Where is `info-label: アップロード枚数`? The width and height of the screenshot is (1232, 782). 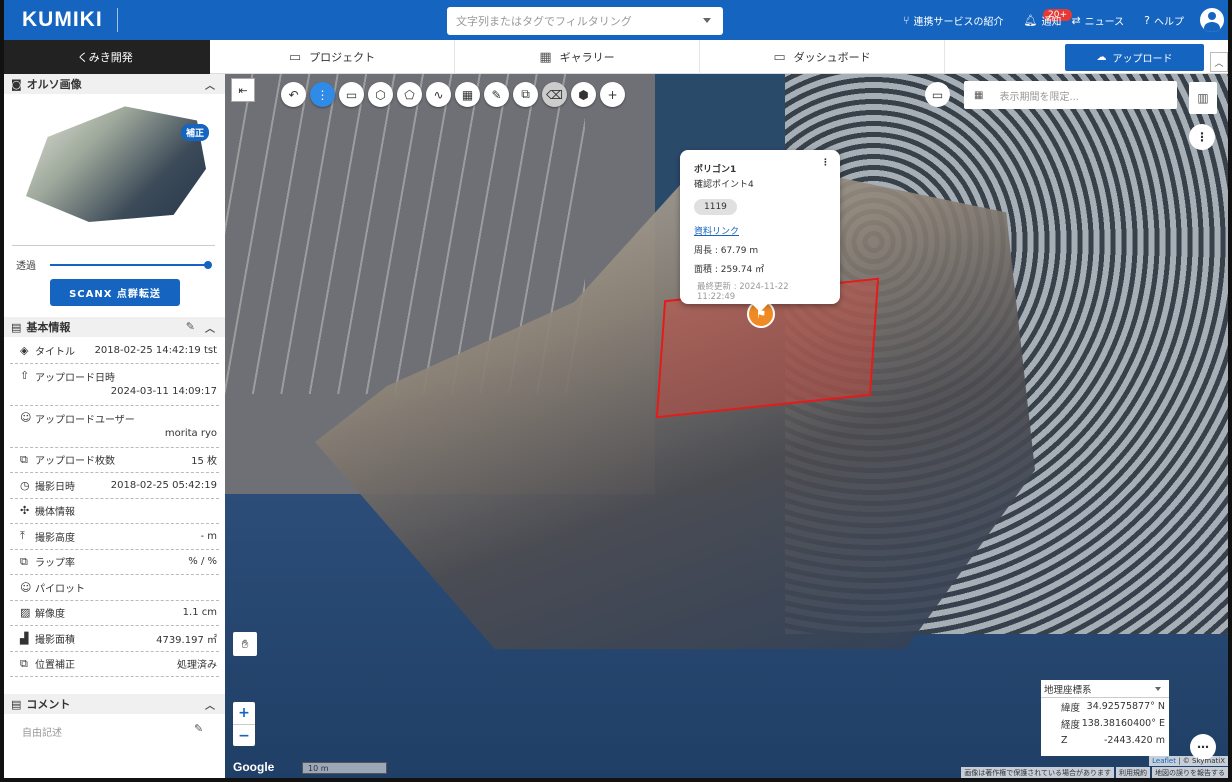 info-label: アップロード枚数 is located at coordinates (75, 462).